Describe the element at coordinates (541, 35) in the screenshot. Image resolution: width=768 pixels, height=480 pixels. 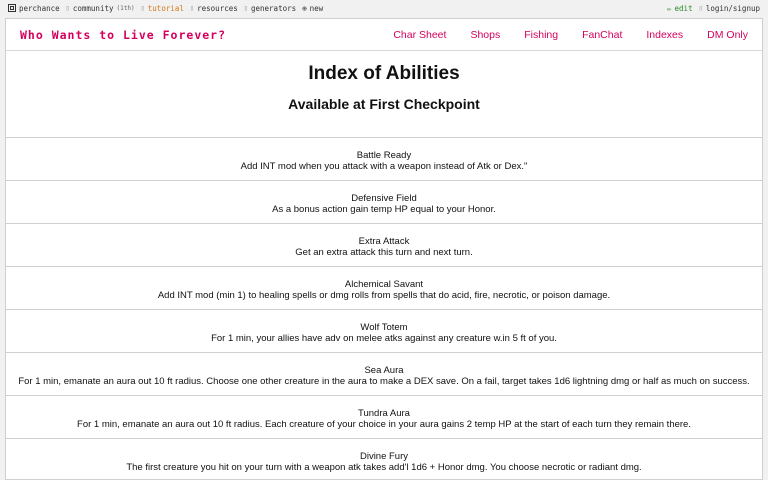
I see `nav-fishing: Fishing` at that location.